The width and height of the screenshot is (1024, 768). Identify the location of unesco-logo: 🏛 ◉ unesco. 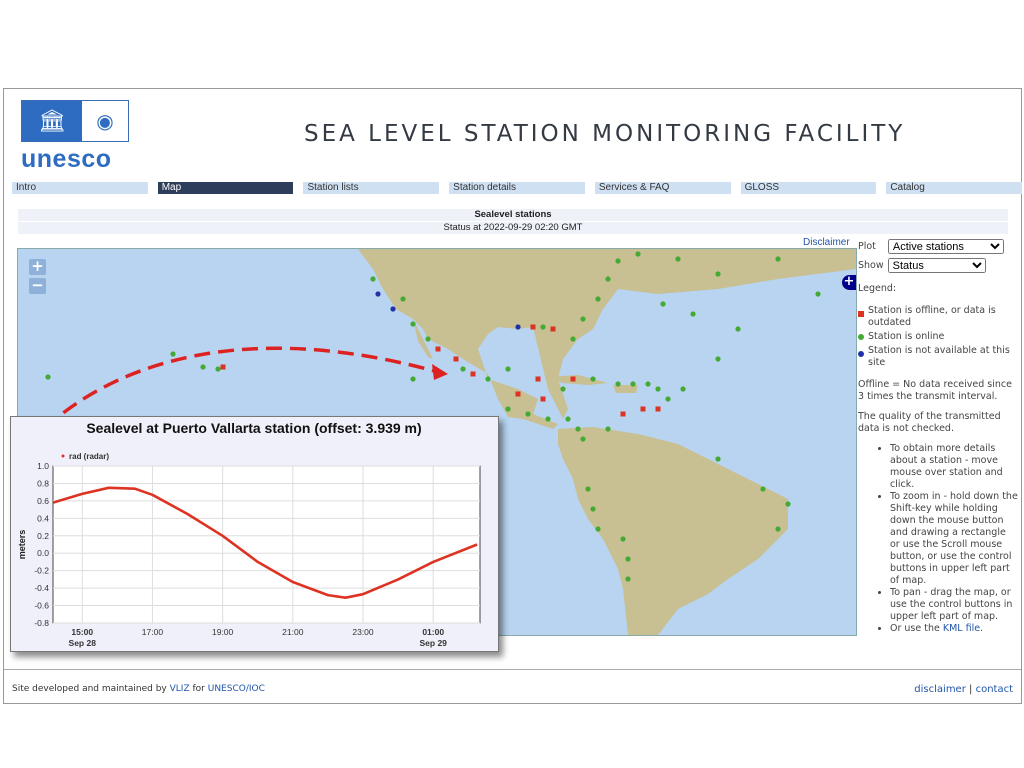
(75, 137).